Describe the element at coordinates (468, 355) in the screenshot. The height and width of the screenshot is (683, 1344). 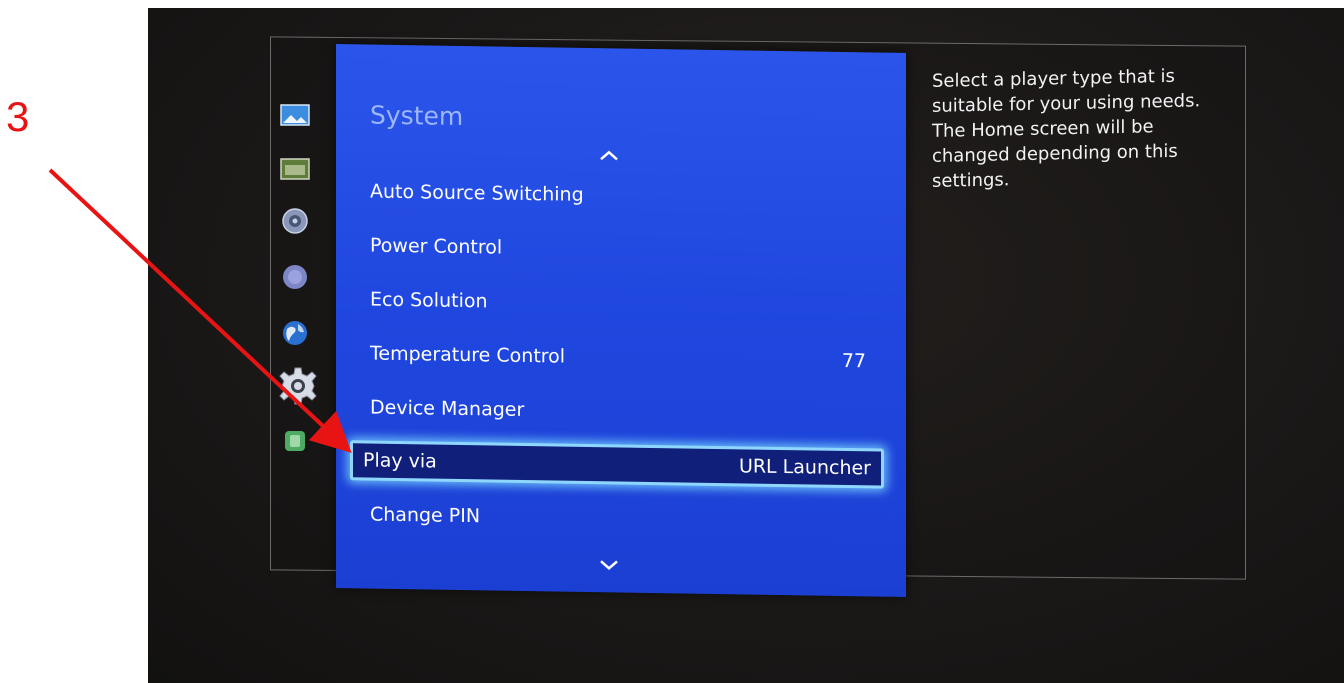
I see `menu-item-label: Temperature Control` at that location.